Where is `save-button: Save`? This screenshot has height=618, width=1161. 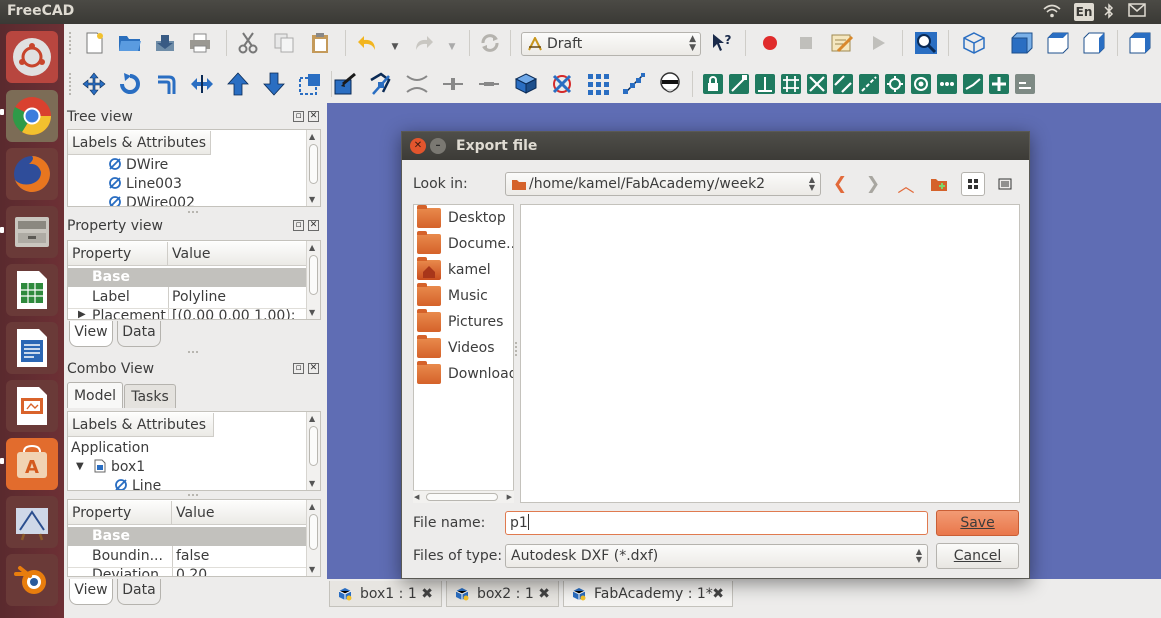 save-button: Save is located at coordinates (977, 523).